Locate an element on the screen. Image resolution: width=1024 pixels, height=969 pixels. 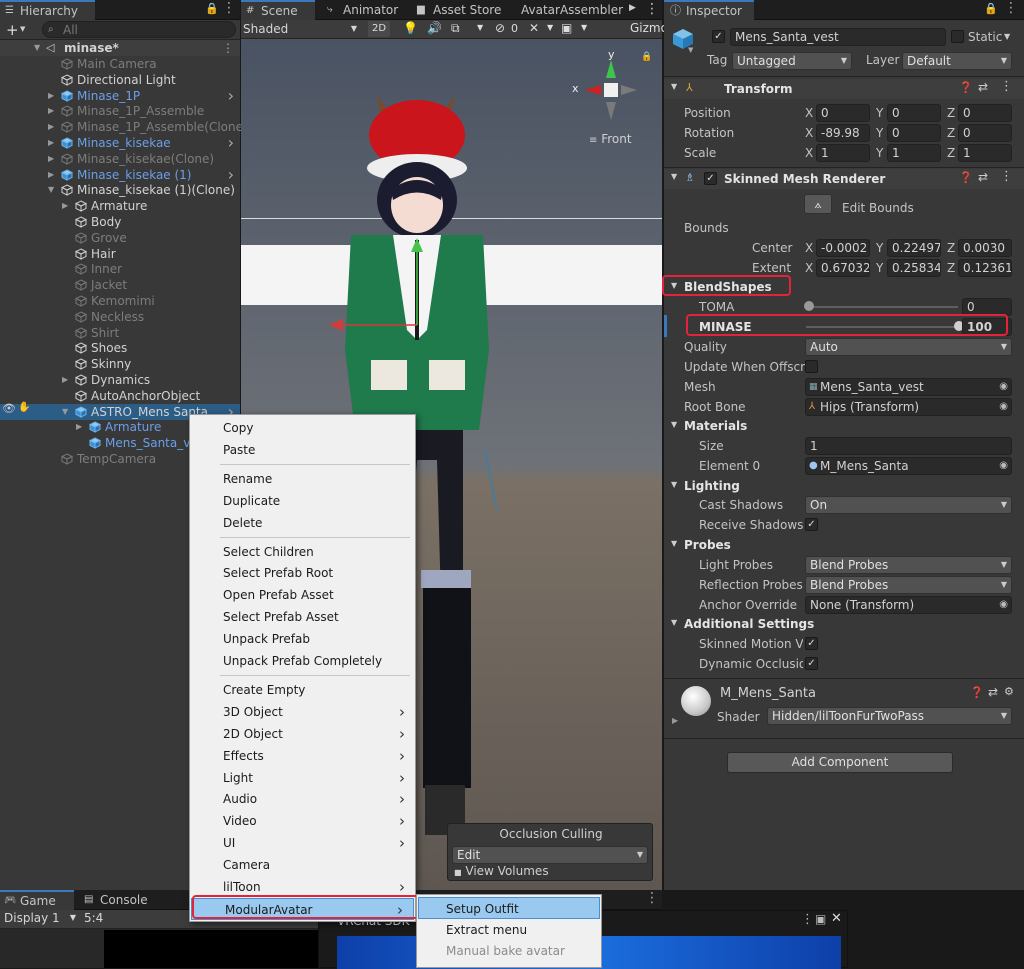
context-menu-item: Camera is located at coordinates (302, 865).